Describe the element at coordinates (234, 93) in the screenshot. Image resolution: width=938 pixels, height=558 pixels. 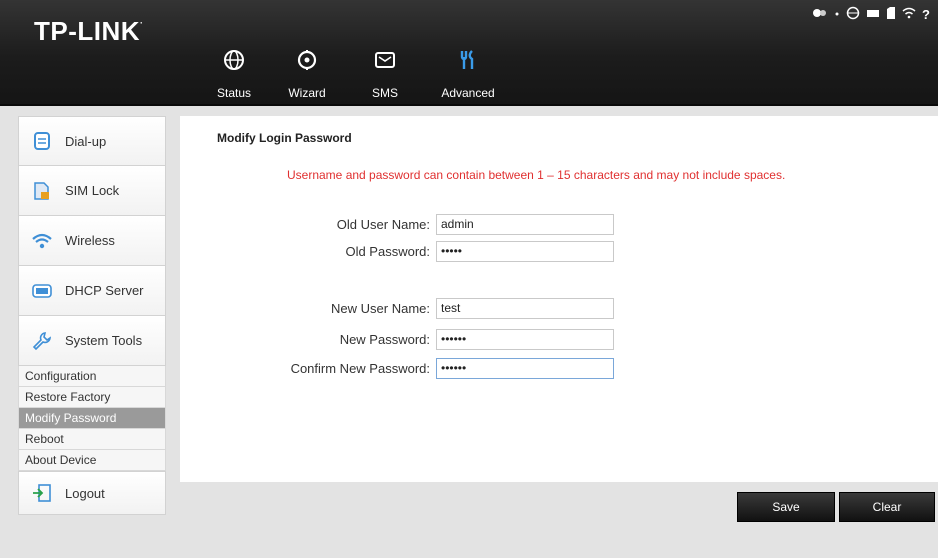
I see `nav-status-label: Status` at that location.